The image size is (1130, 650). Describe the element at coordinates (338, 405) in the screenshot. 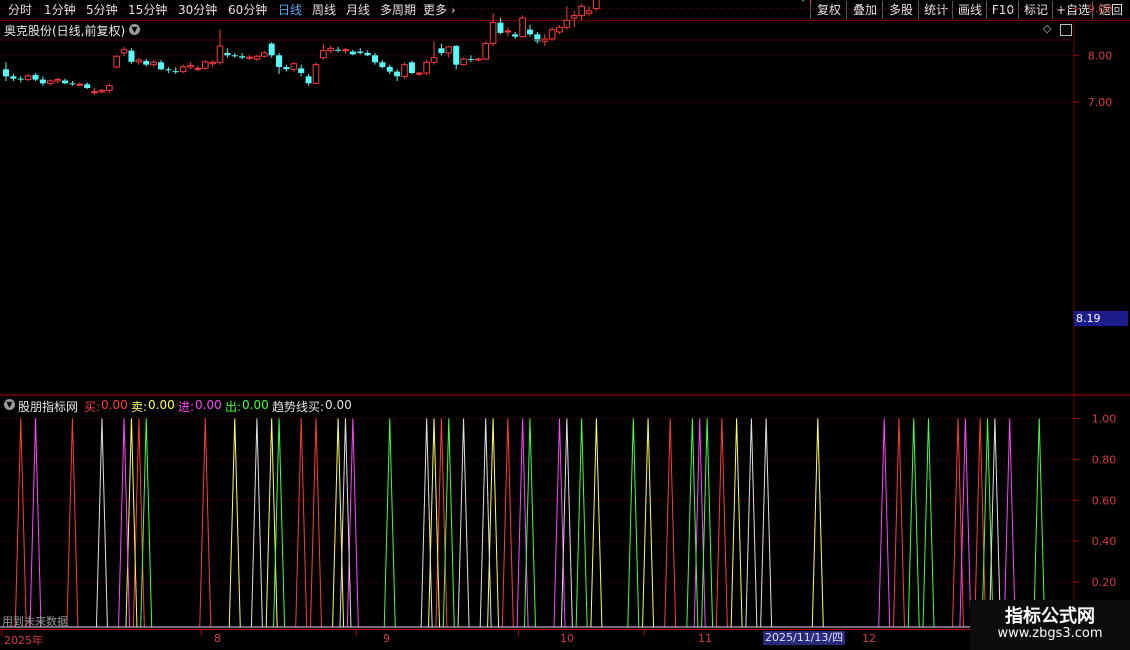

I see `trend-buy-value: 0.00` at that location.